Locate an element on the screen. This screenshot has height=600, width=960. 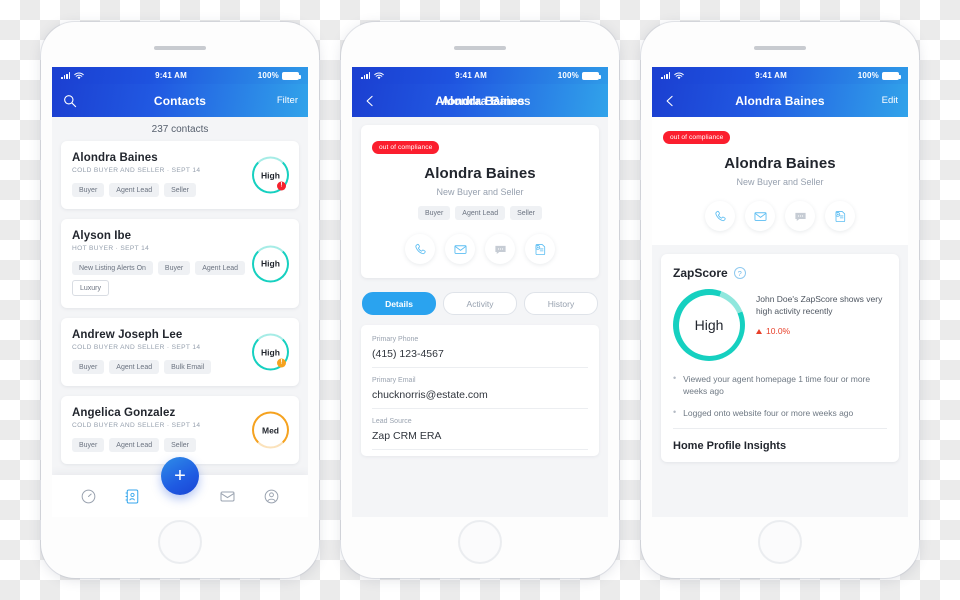
tab-activity: Activity is located at coordinates (480, 303).